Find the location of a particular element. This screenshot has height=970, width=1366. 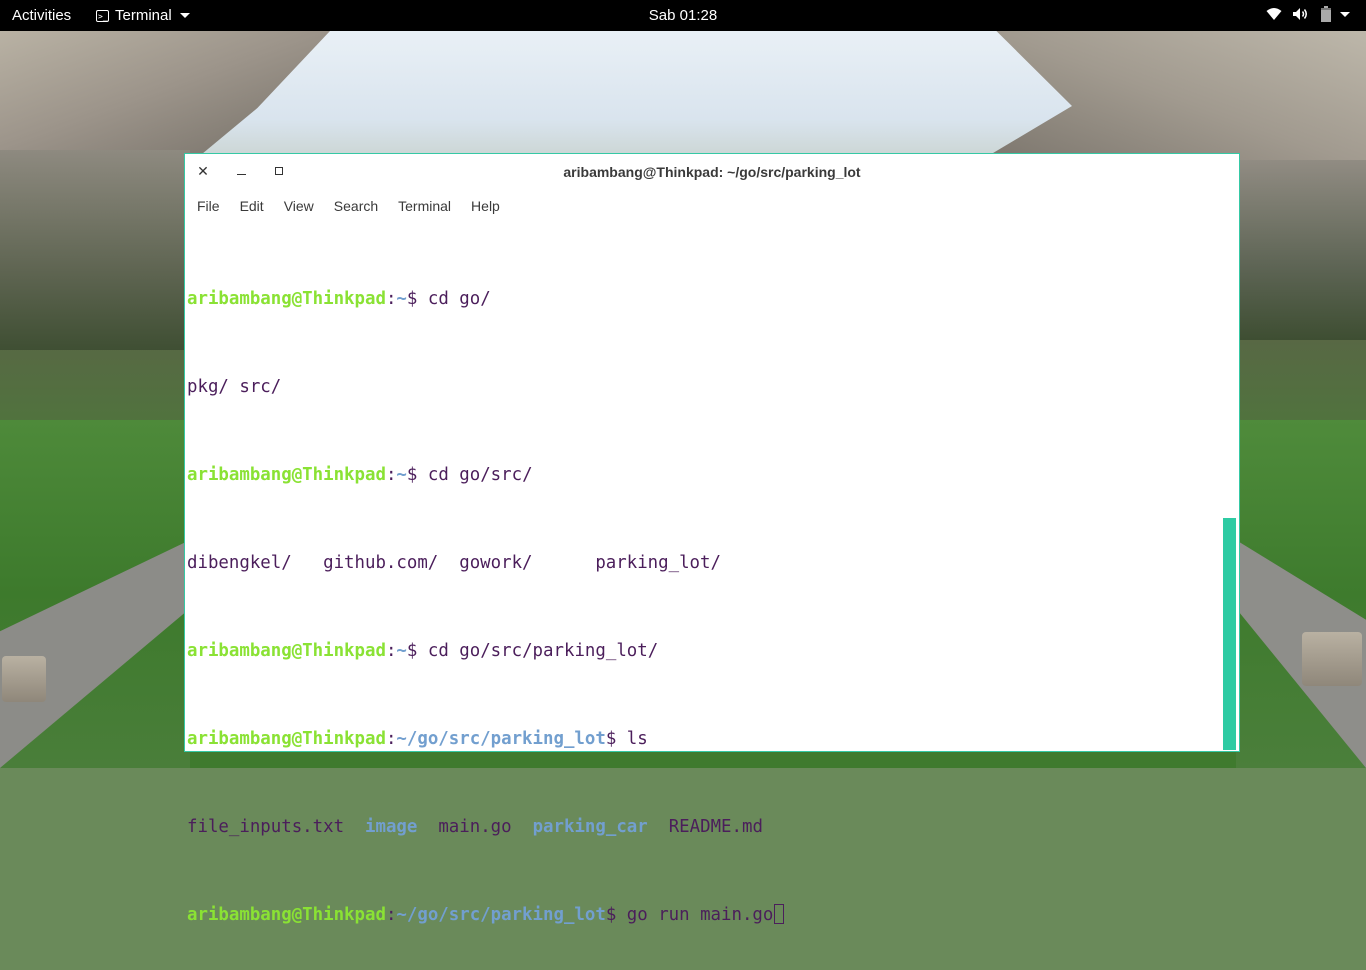

wallpaper-building-left is located at coordinates (95, 250).